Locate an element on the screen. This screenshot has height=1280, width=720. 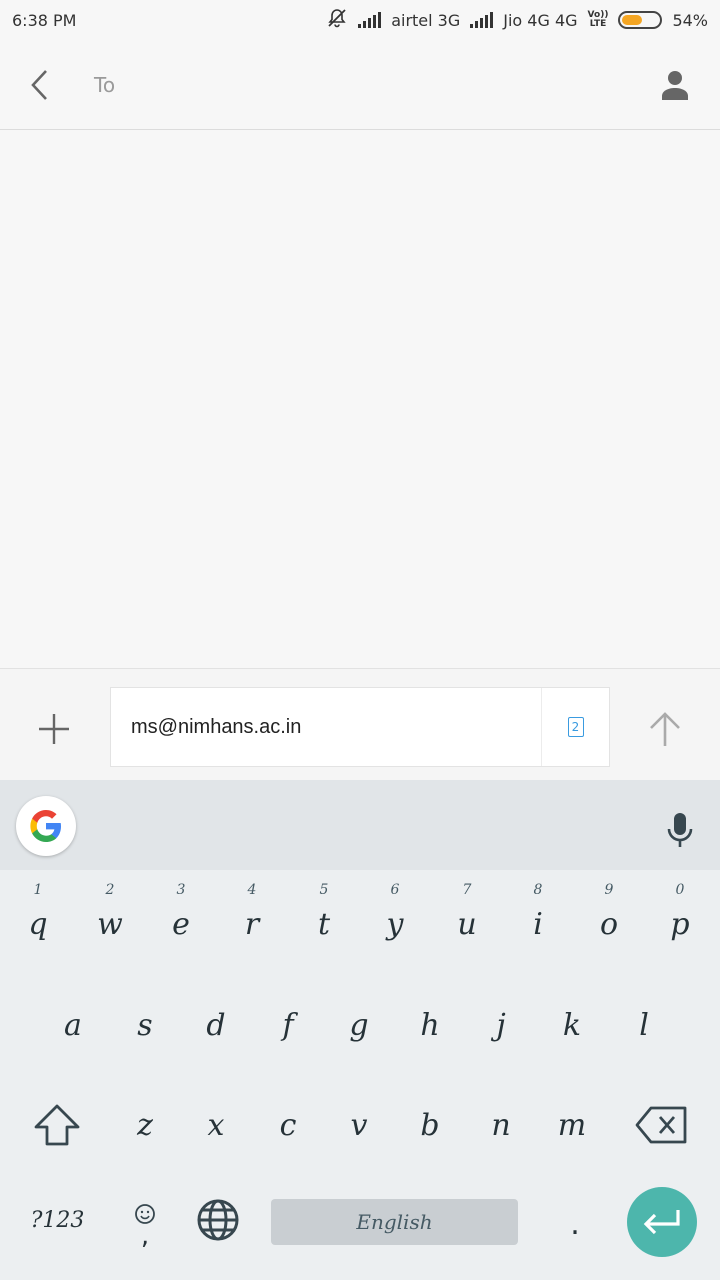
google-search-button is located at coordinates (46, 826).